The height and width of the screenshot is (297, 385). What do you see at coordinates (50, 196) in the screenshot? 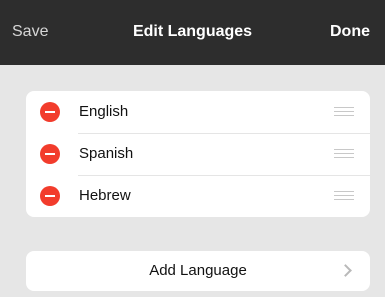
I see `delete-hebrew-minus-circle-icon` at bounding box center [50, 196].